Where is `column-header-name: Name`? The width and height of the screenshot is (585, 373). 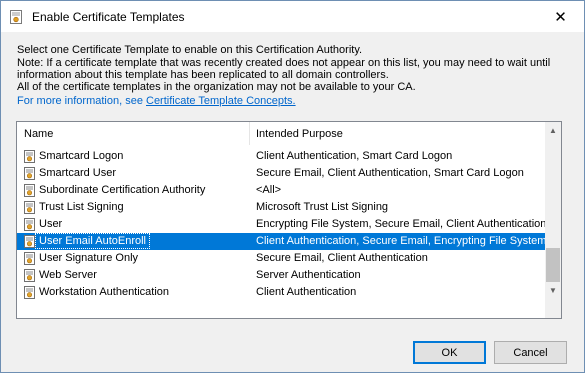 column-header-name: Name is located at coordinates (38, 134).